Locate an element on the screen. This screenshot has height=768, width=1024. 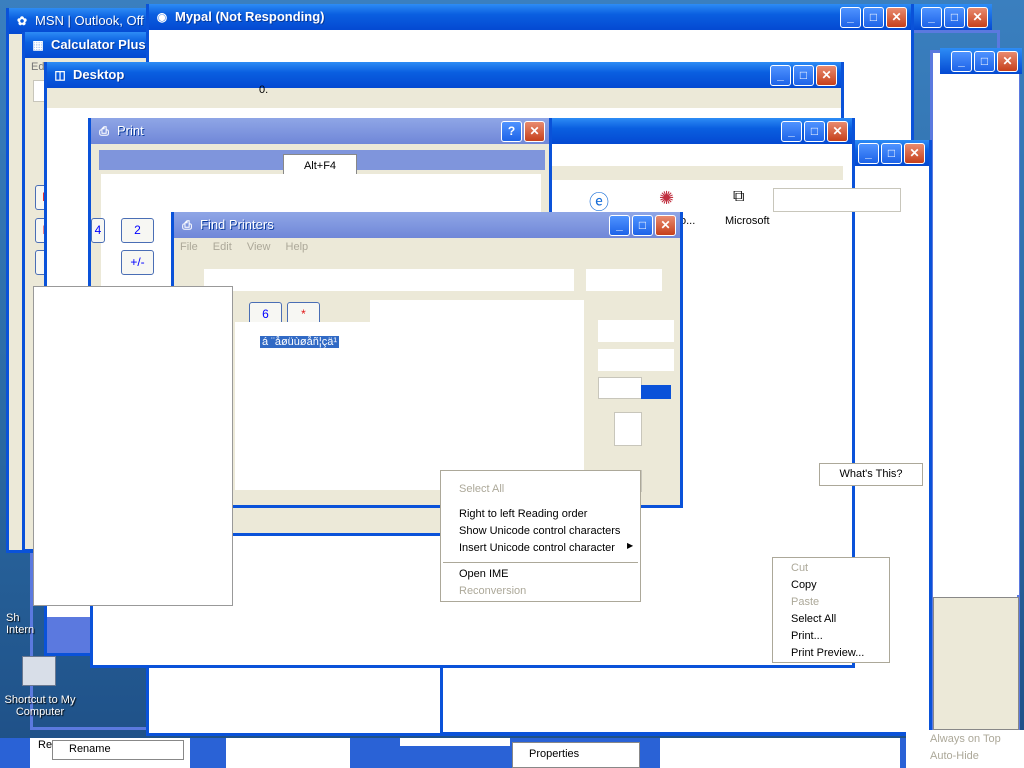
find-printers-menubar: File Edit View Help is located at coordinates (250, 247).